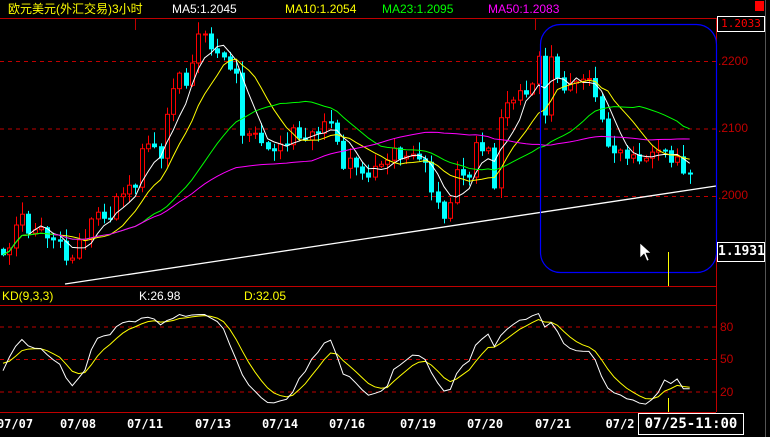  Describe the element at coordinates (727, 327) in the screenshot. I see `kd-tick: 80` at that location.